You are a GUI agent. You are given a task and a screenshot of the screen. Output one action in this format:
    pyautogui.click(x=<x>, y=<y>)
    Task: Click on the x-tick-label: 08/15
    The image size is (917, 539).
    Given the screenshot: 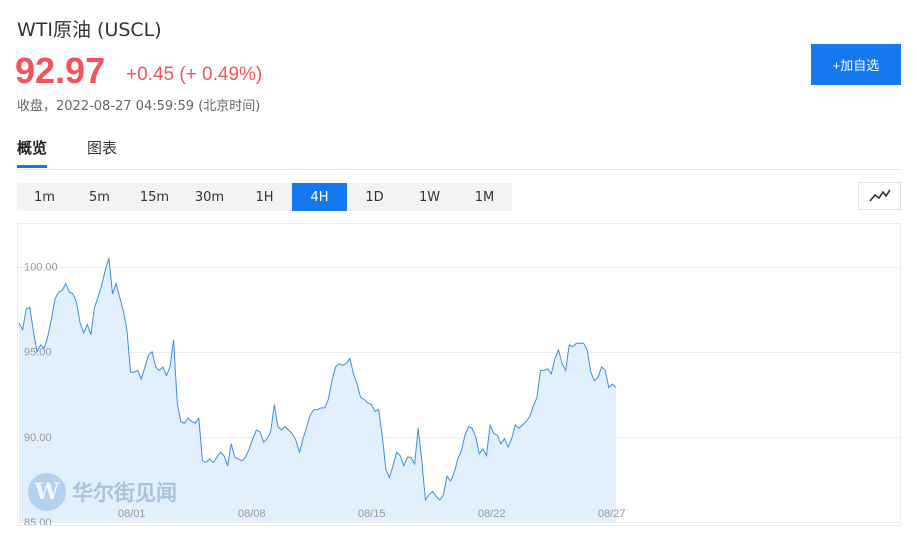 What is the action you would take?
    pyautogui.click(x=372, y=514)
    